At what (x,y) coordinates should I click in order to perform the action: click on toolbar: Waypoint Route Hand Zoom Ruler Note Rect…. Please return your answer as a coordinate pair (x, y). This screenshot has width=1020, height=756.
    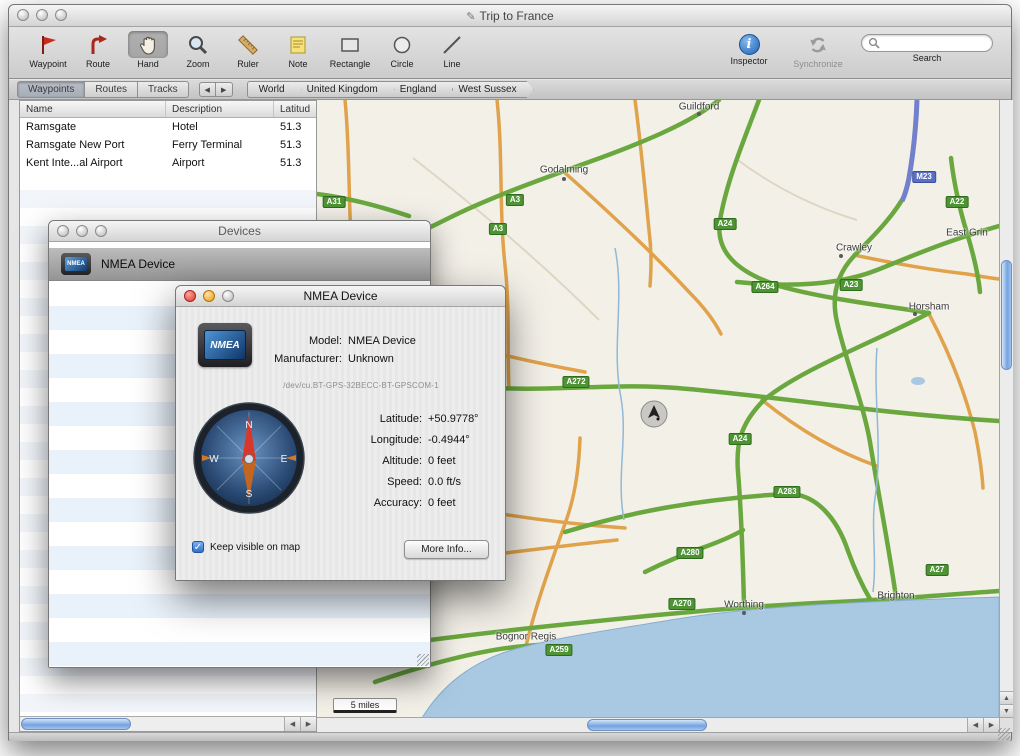
    Looking at the image, I should click on (510, 53).